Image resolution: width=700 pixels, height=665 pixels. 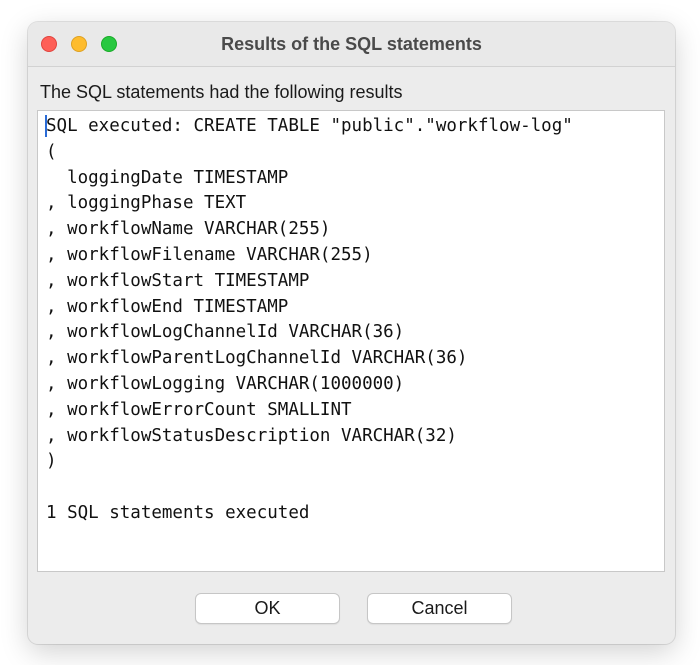 I want to click on title-bar: Results of the SQL statements, so click(x=351, y=44).